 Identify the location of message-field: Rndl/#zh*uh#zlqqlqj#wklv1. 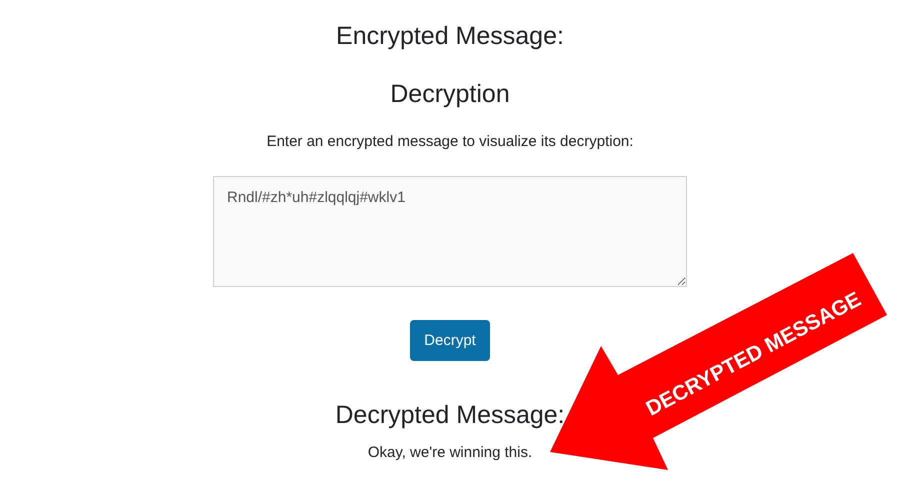
(450, 231).